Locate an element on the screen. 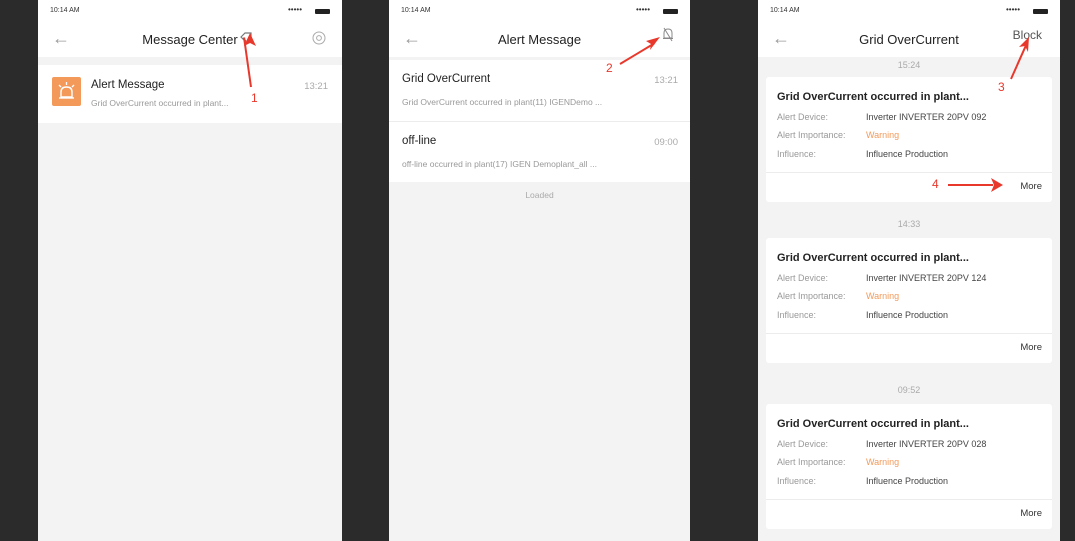  annotation-label: 2 is located at coordinates (609, 68).